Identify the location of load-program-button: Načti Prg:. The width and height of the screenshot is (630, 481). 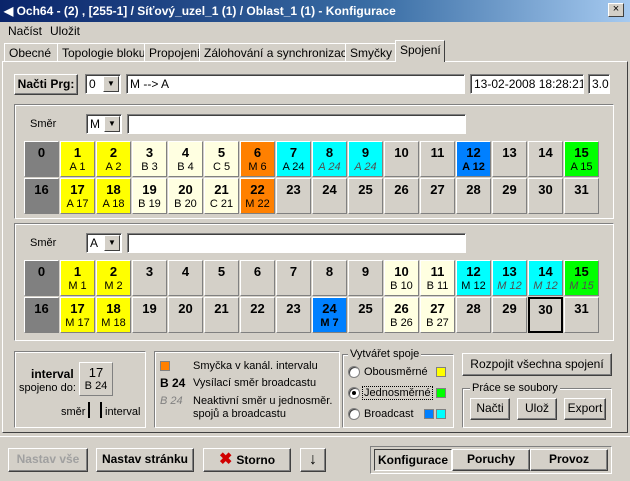
(46, 84).